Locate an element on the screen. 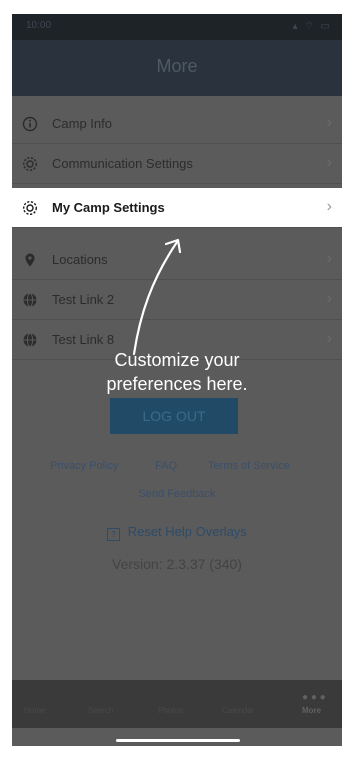 This screenshot has width=353, height=757. menu-item-label: Locations is located at coordinates (80, 259).